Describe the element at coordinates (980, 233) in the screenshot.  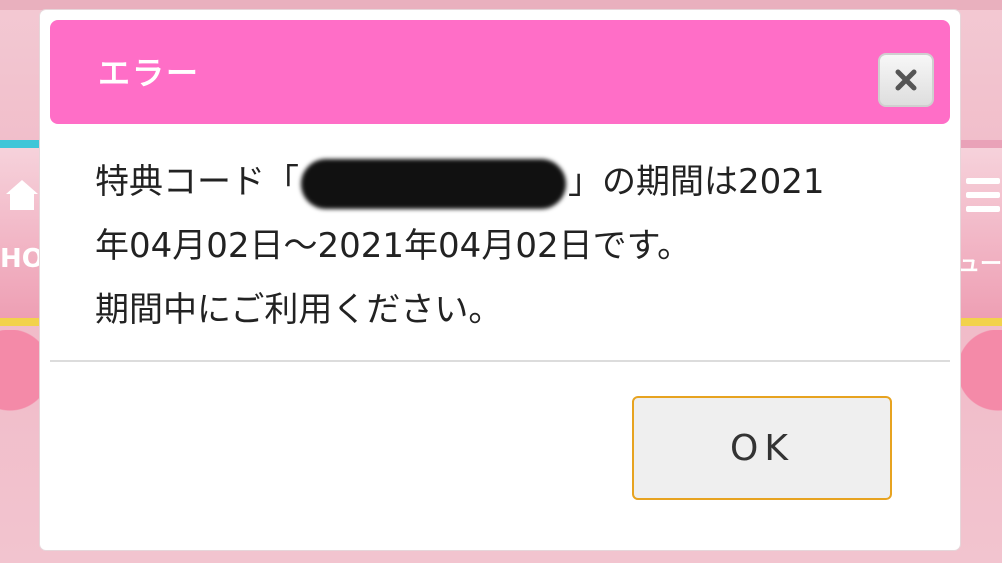
I see `menu-nav-button: ュー` at that location.